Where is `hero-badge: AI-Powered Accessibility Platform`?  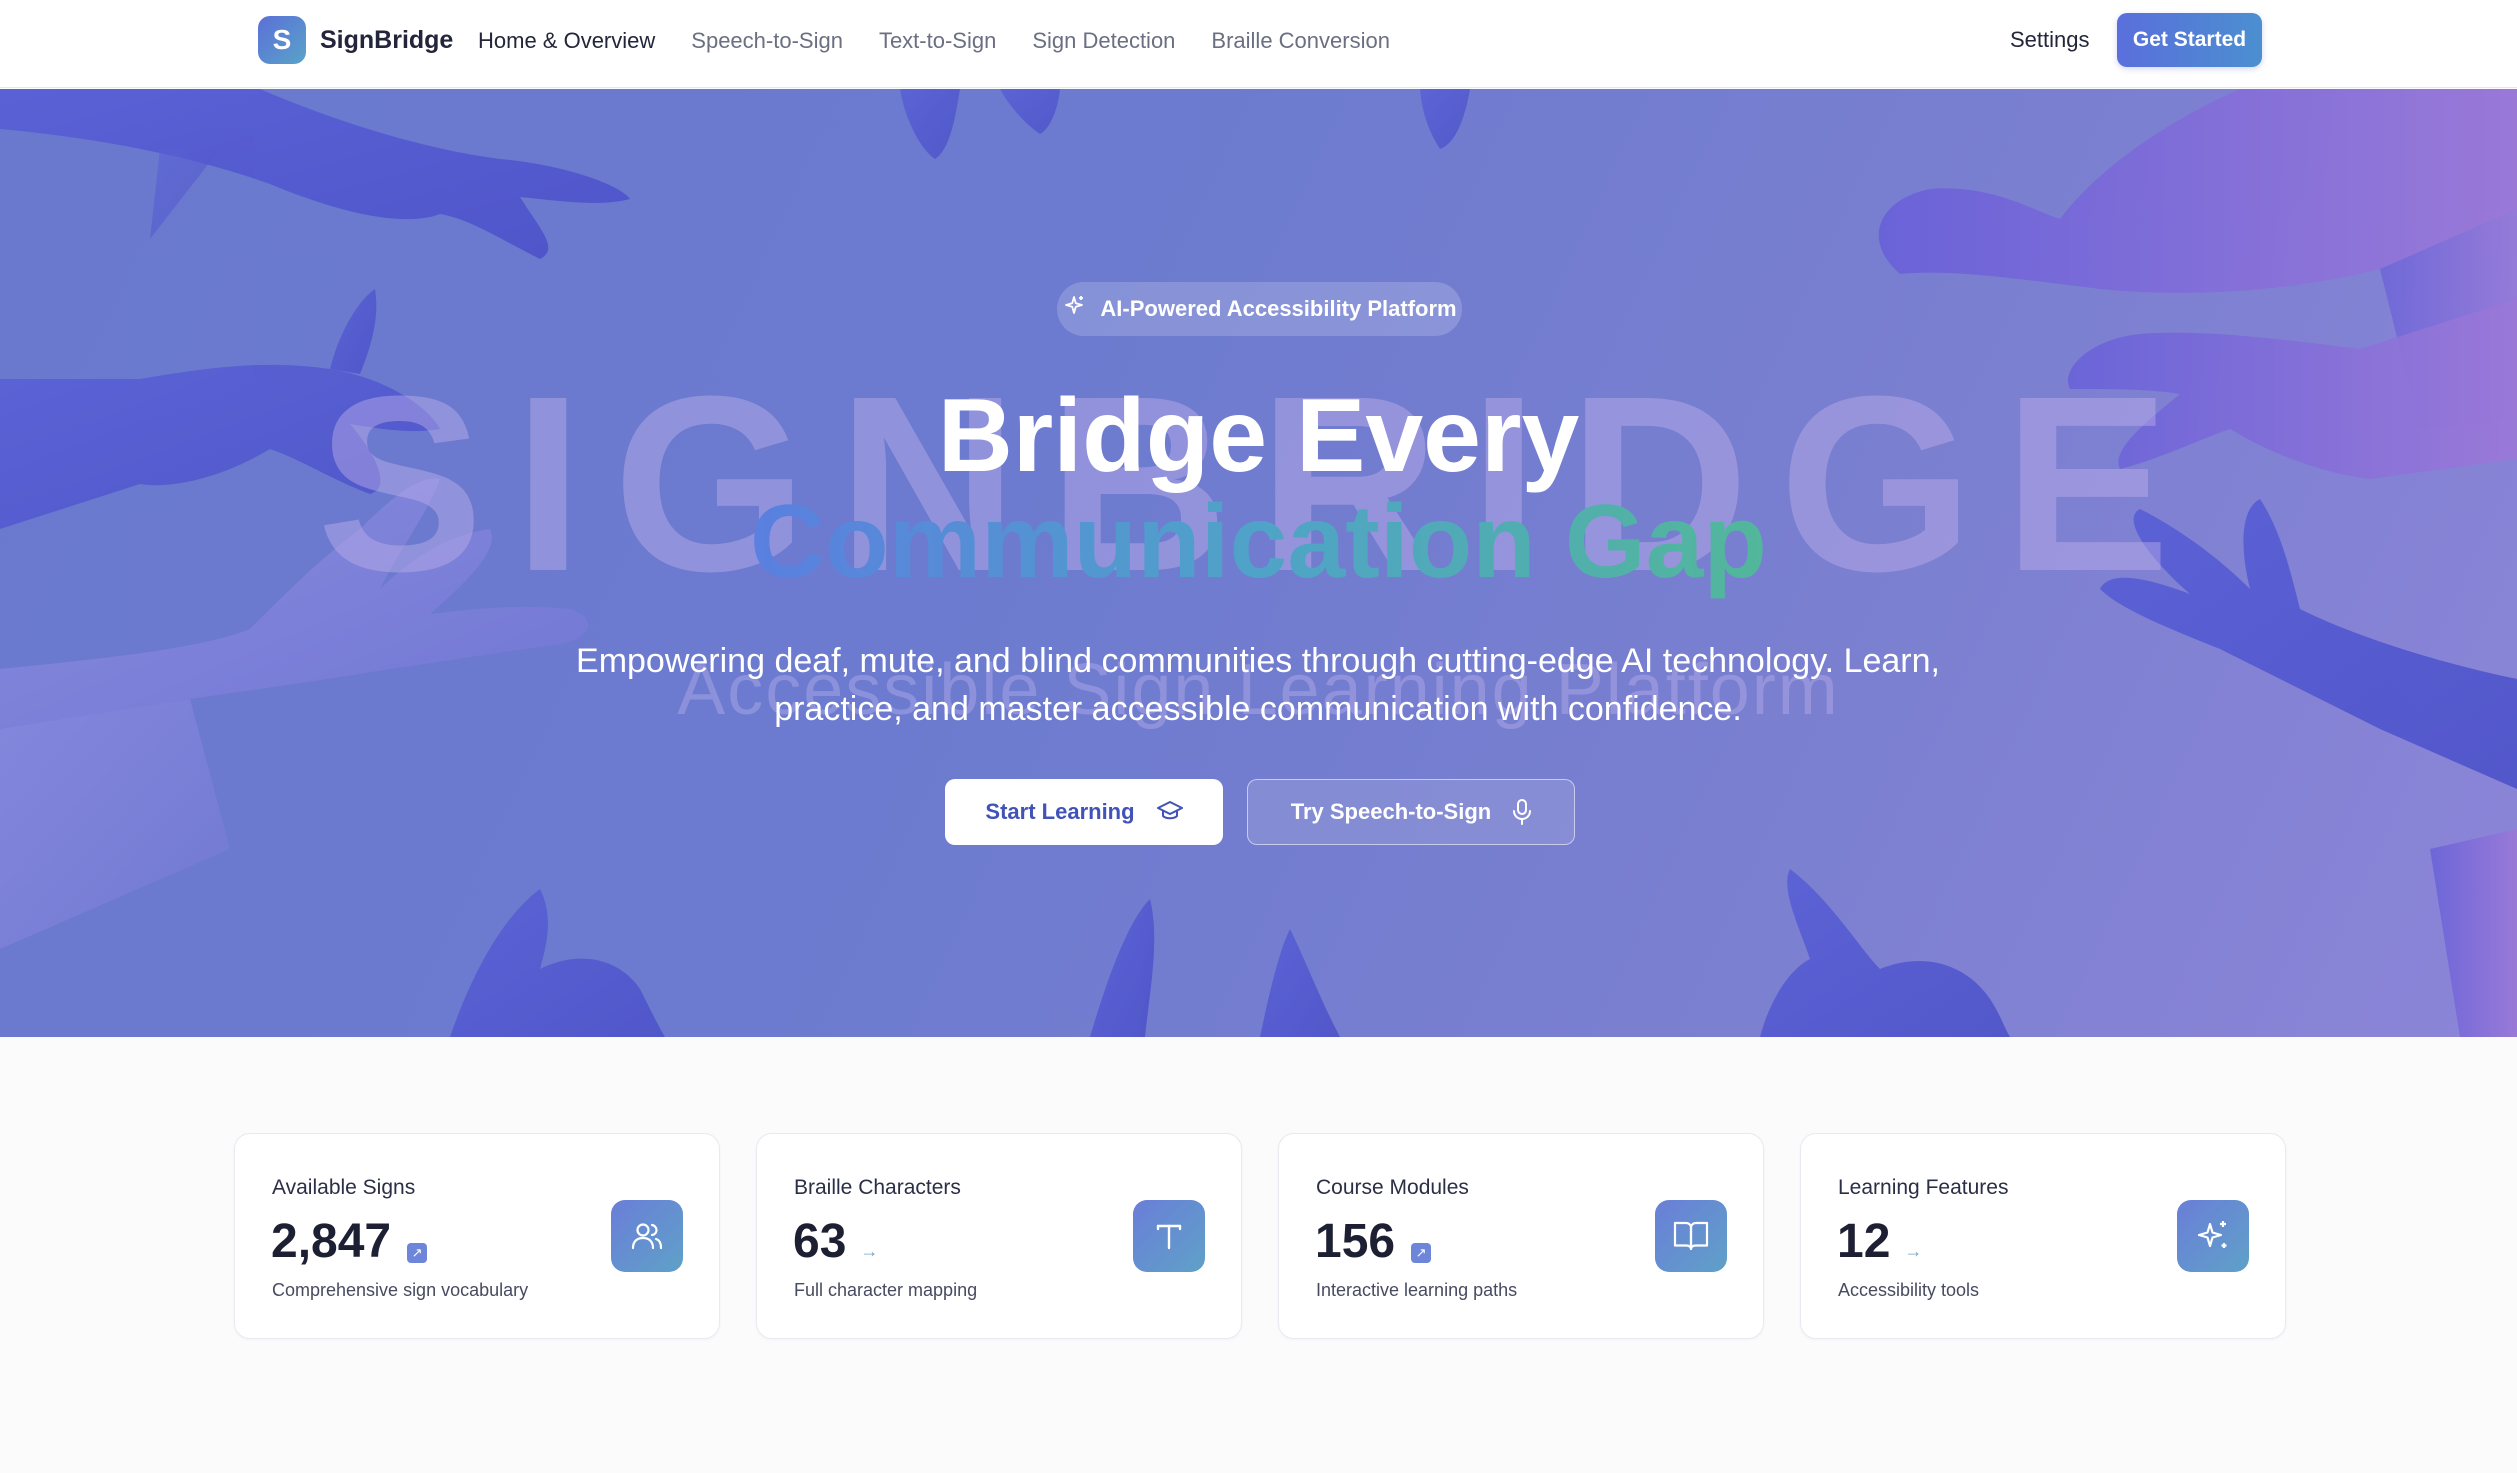 hero-badge: AI-Powered Accessibility Platform is located at coordinates (1259, 309).